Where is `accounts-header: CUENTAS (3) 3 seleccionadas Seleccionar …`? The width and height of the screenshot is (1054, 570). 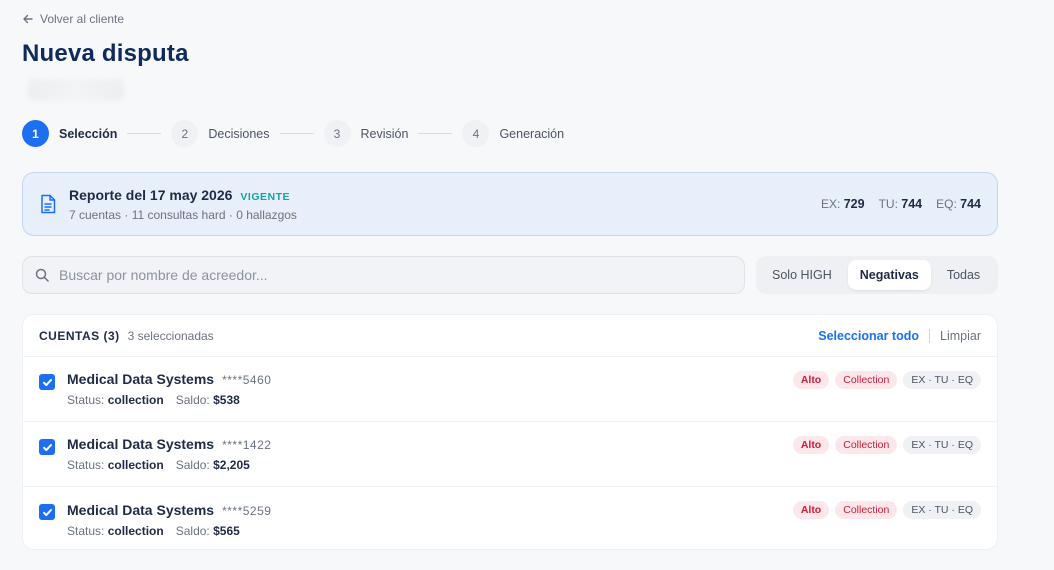 accounts-header: CUENTAS (3) 3 seleccionadas Seleccionar … is located at coordinates (510, 336).